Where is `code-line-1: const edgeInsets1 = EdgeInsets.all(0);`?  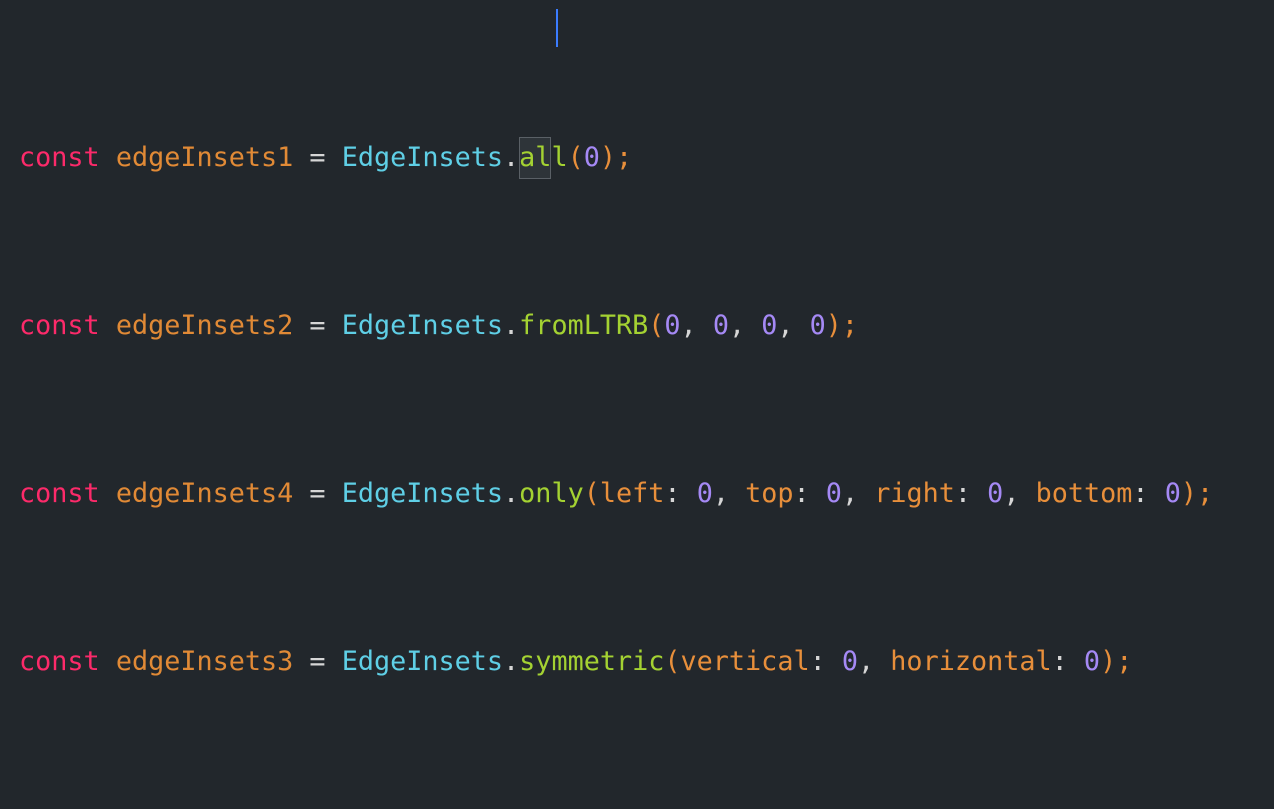
code-line-1: const edgeInsets1 = EdgeInsets.all(0); is located at coordinates (616, 158).